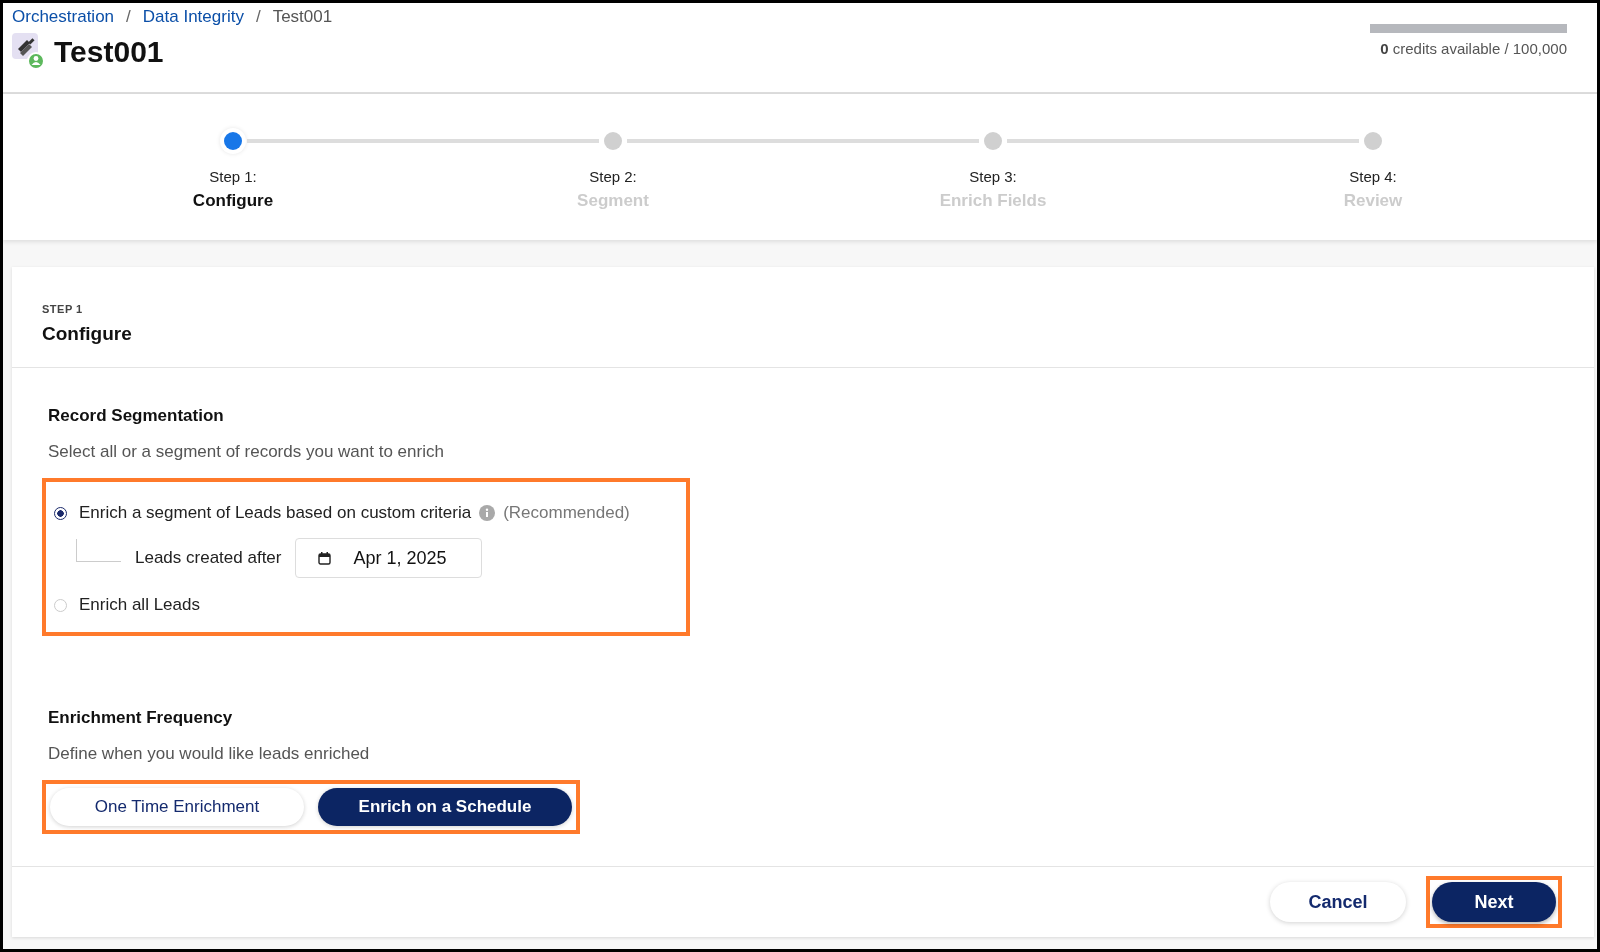  I want to click on option-label: Enrich a segment of Leads based on custom criteria, so click(275, 513).